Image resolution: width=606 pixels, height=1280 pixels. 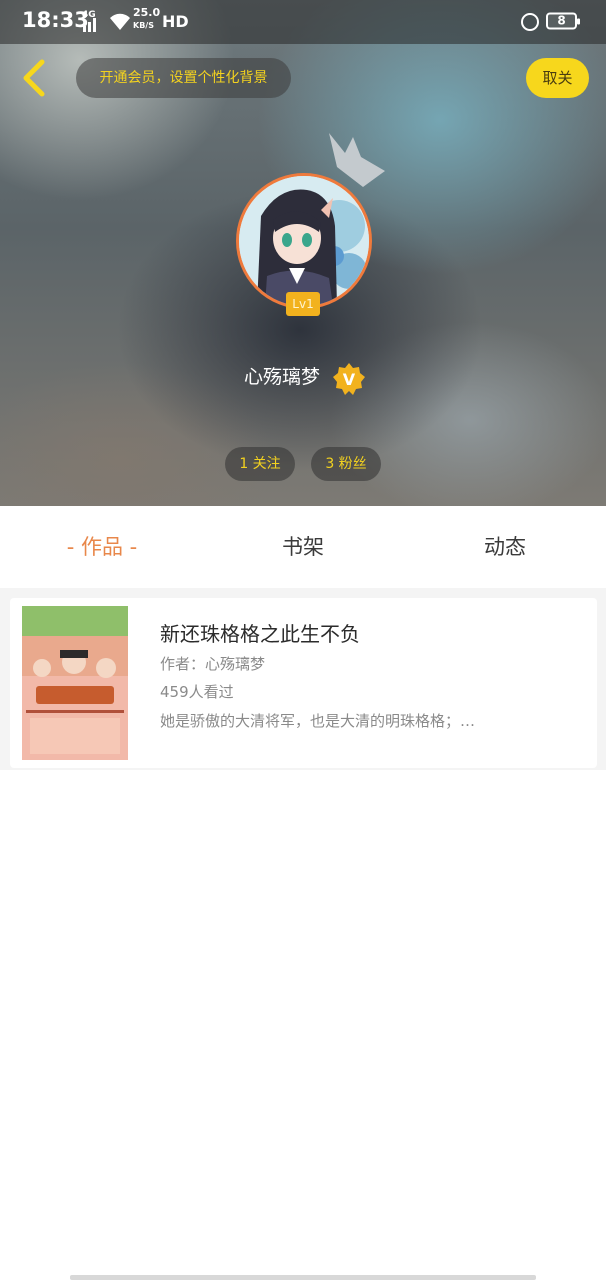 What do you see at coordinates (505, 547) in the screenshot?
I see `tab-activity: 动态` at bounding box center [505, 547].